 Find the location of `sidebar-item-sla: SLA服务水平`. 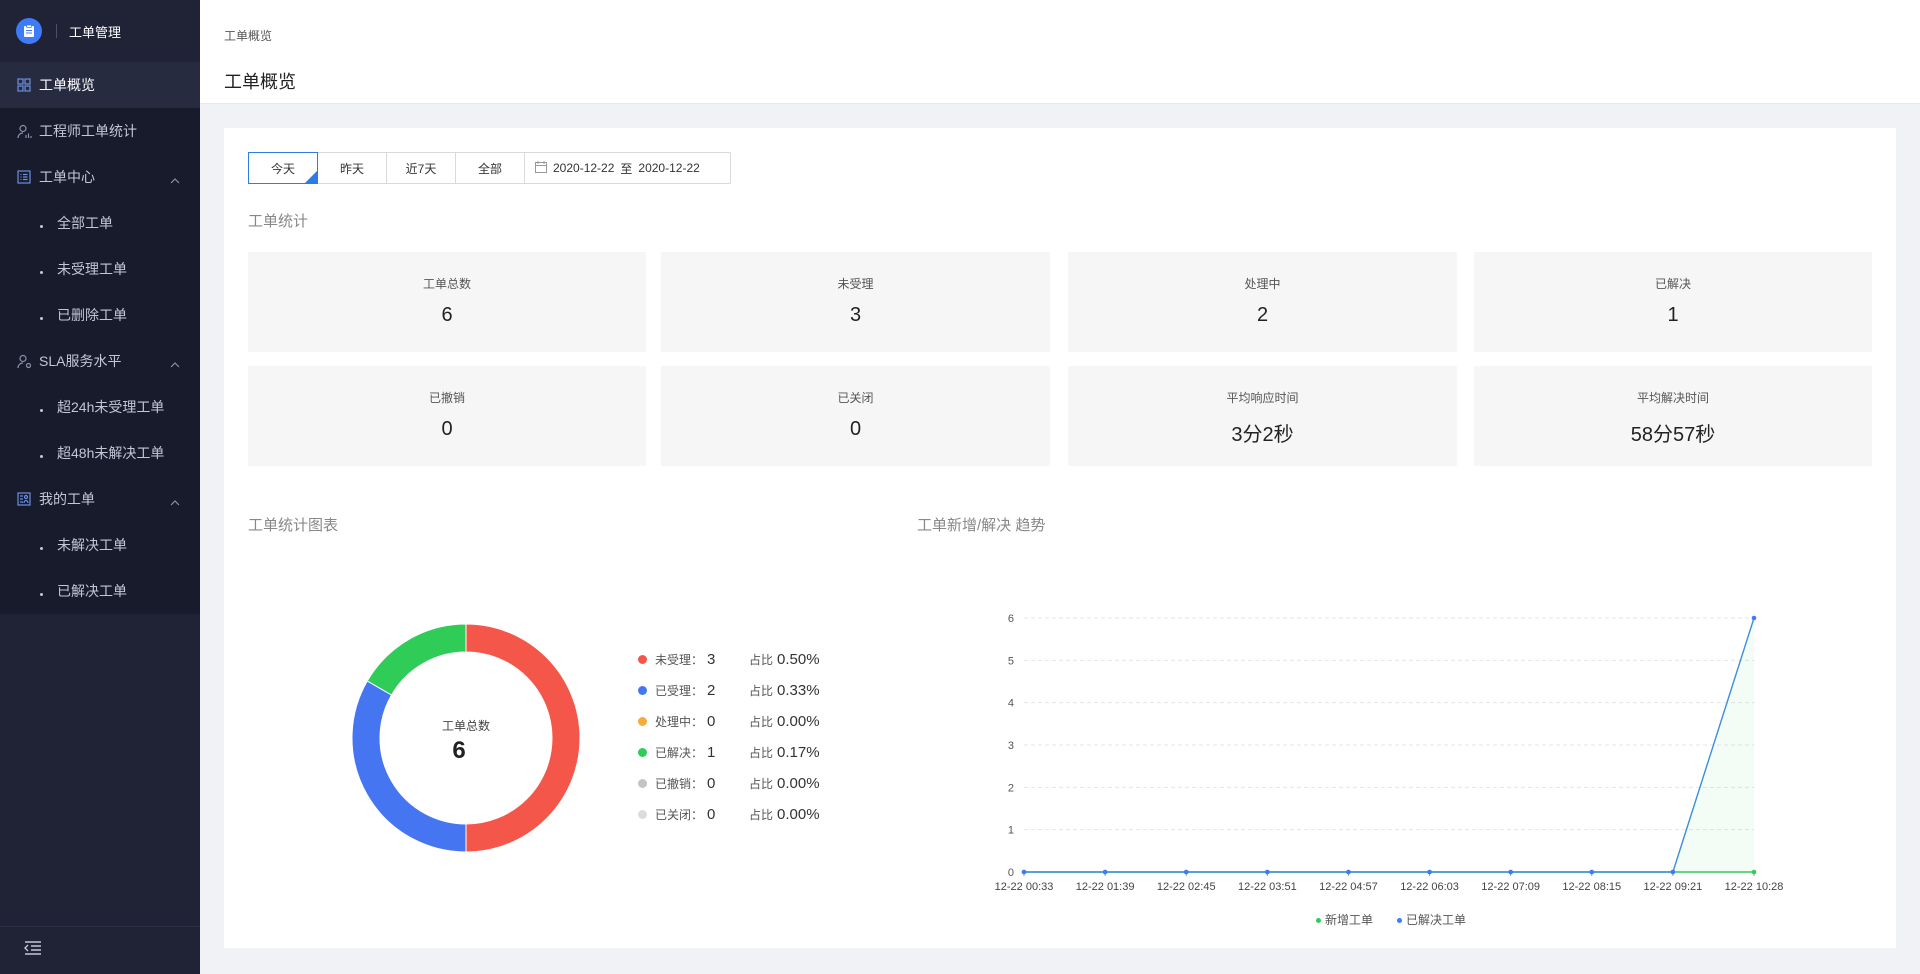

sidebar-item-sla: SLA服务水平 is located at coordinates (100, 361).